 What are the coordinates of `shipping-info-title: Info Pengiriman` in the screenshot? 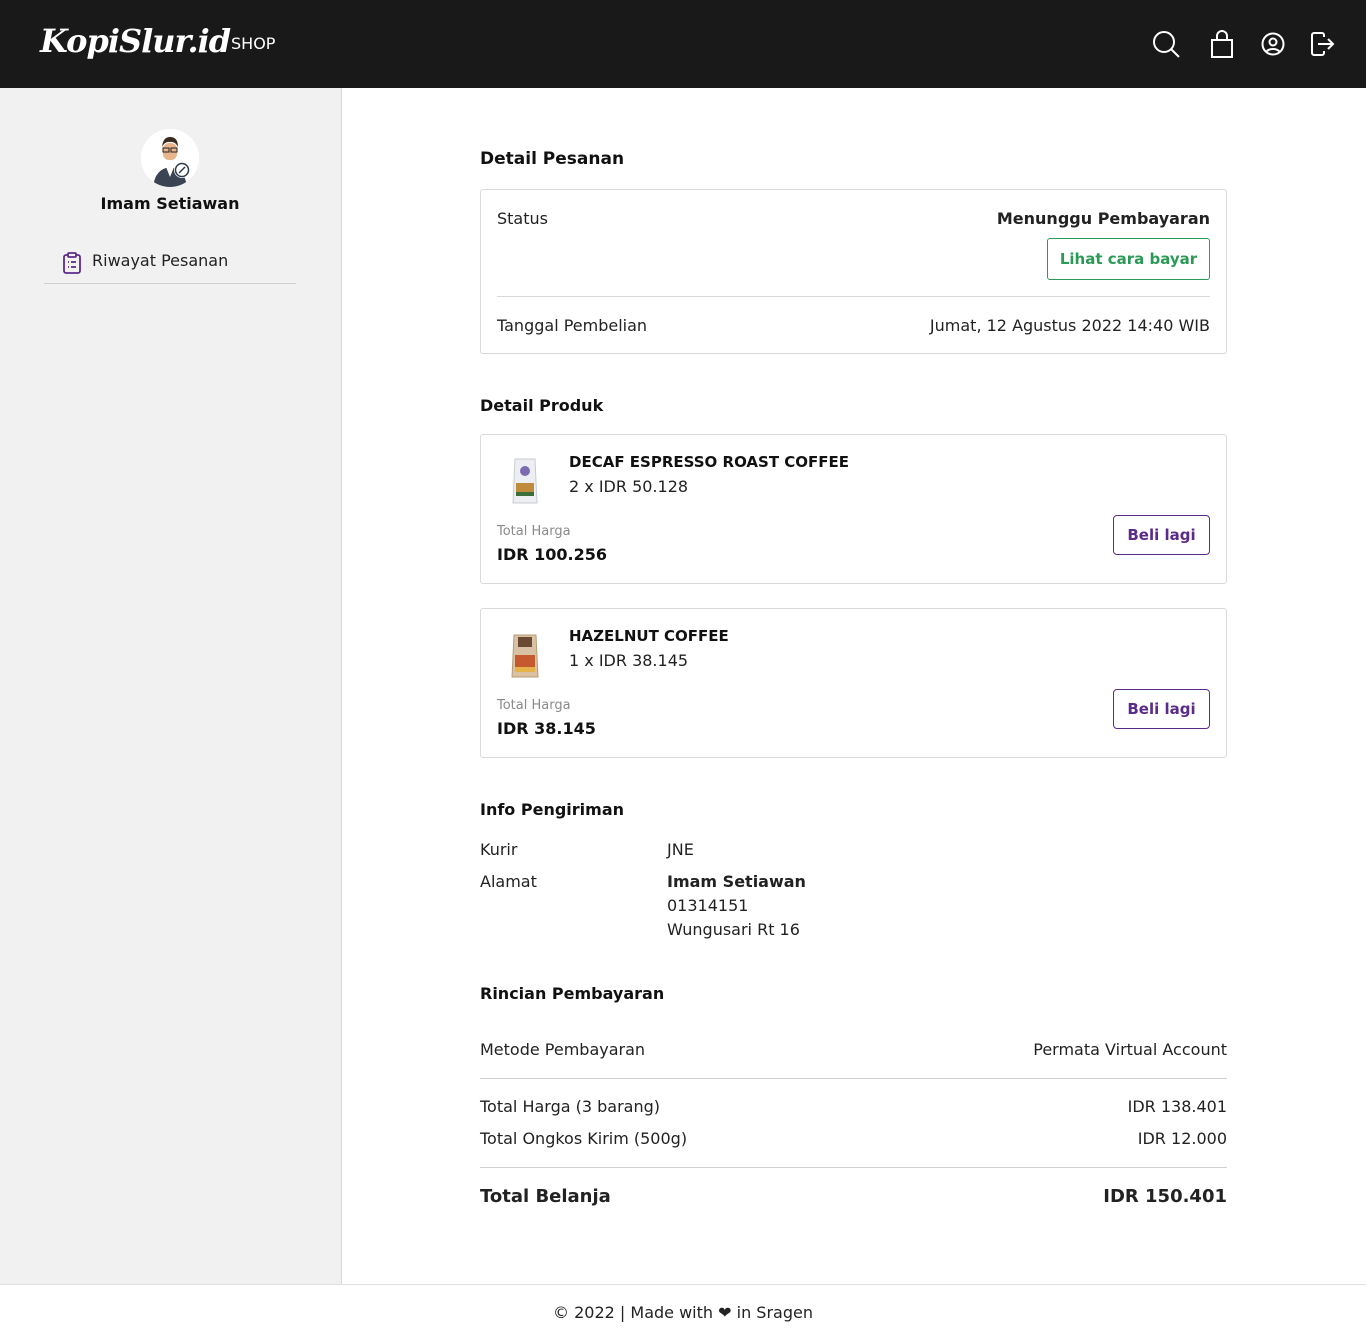 It's located at (552, 809).